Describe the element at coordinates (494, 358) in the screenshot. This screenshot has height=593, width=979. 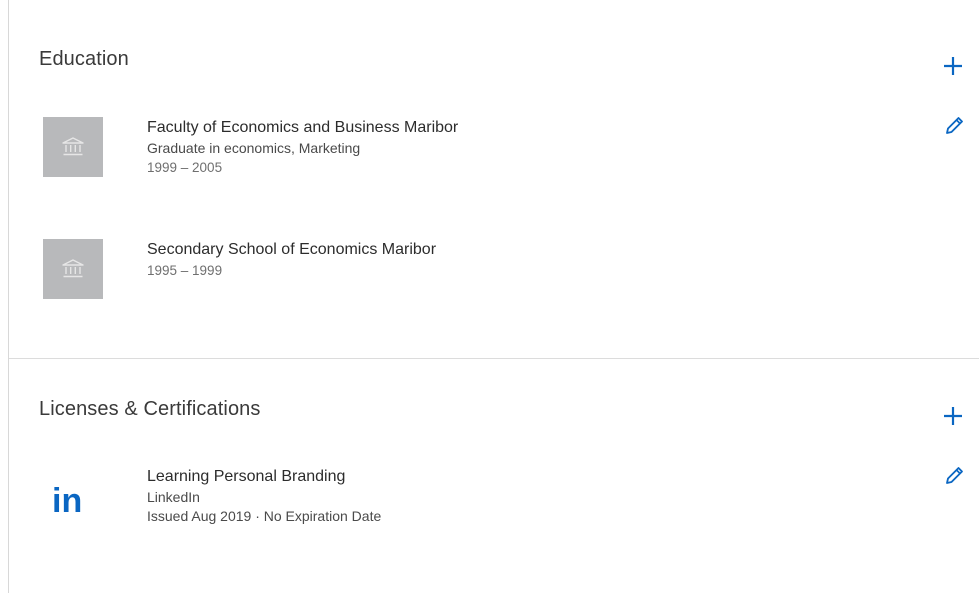
I see `section-divider` at that location.